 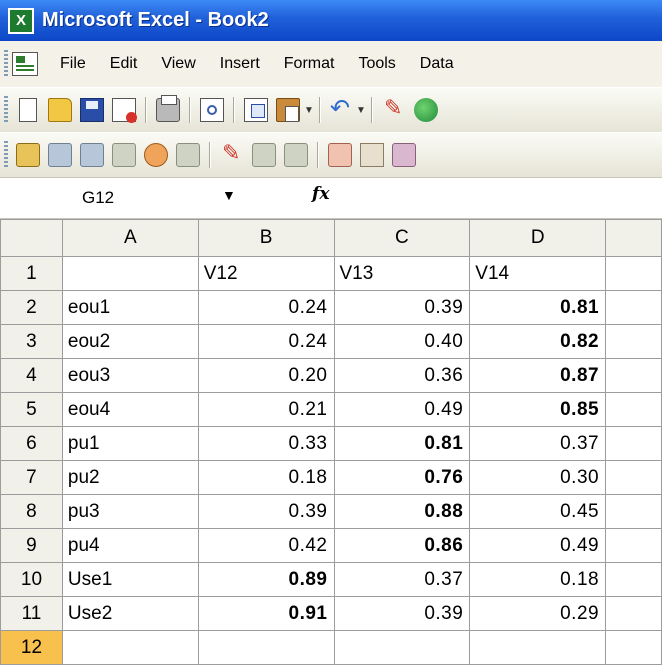 What do you see at coordinates (130, 511) in the screenshot?
I see `cell-a8: pu3` at bounding box center [130, 511].